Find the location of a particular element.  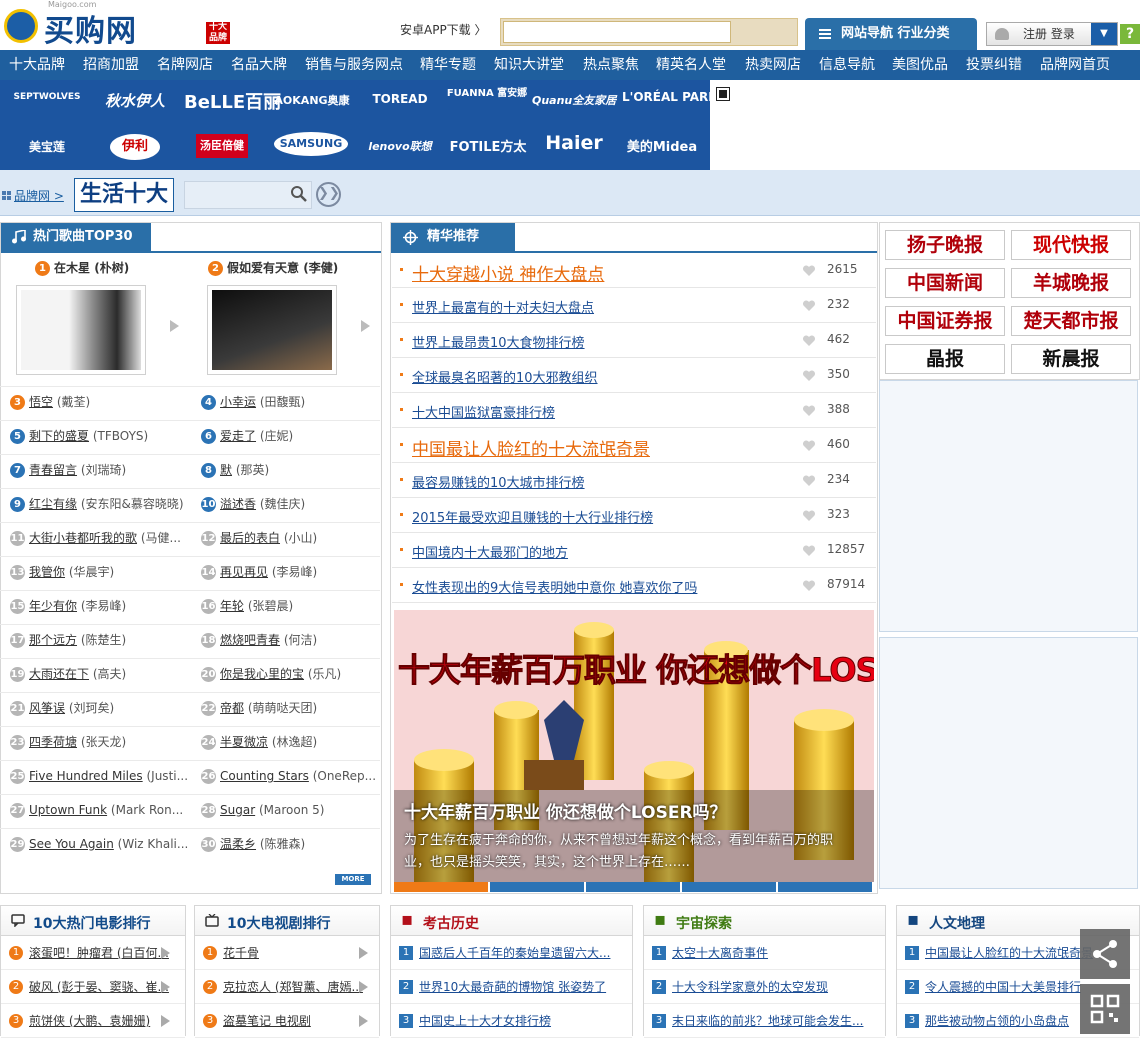

more-button: MORE is located at coordinates (353, 879).